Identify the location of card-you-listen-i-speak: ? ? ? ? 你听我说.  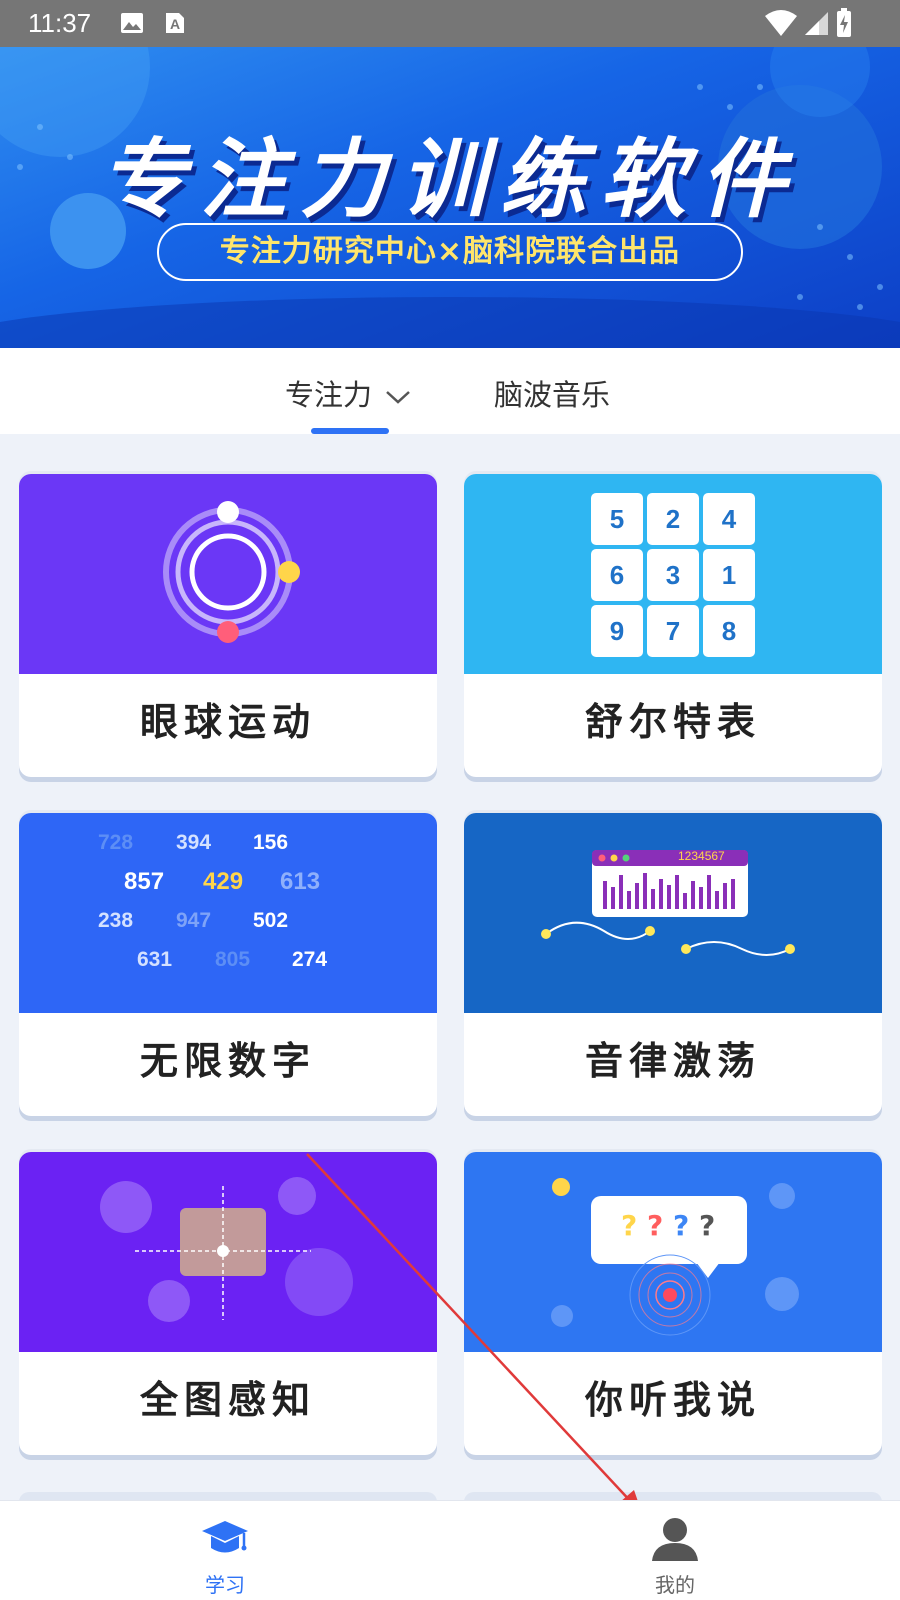
(673, 1303).